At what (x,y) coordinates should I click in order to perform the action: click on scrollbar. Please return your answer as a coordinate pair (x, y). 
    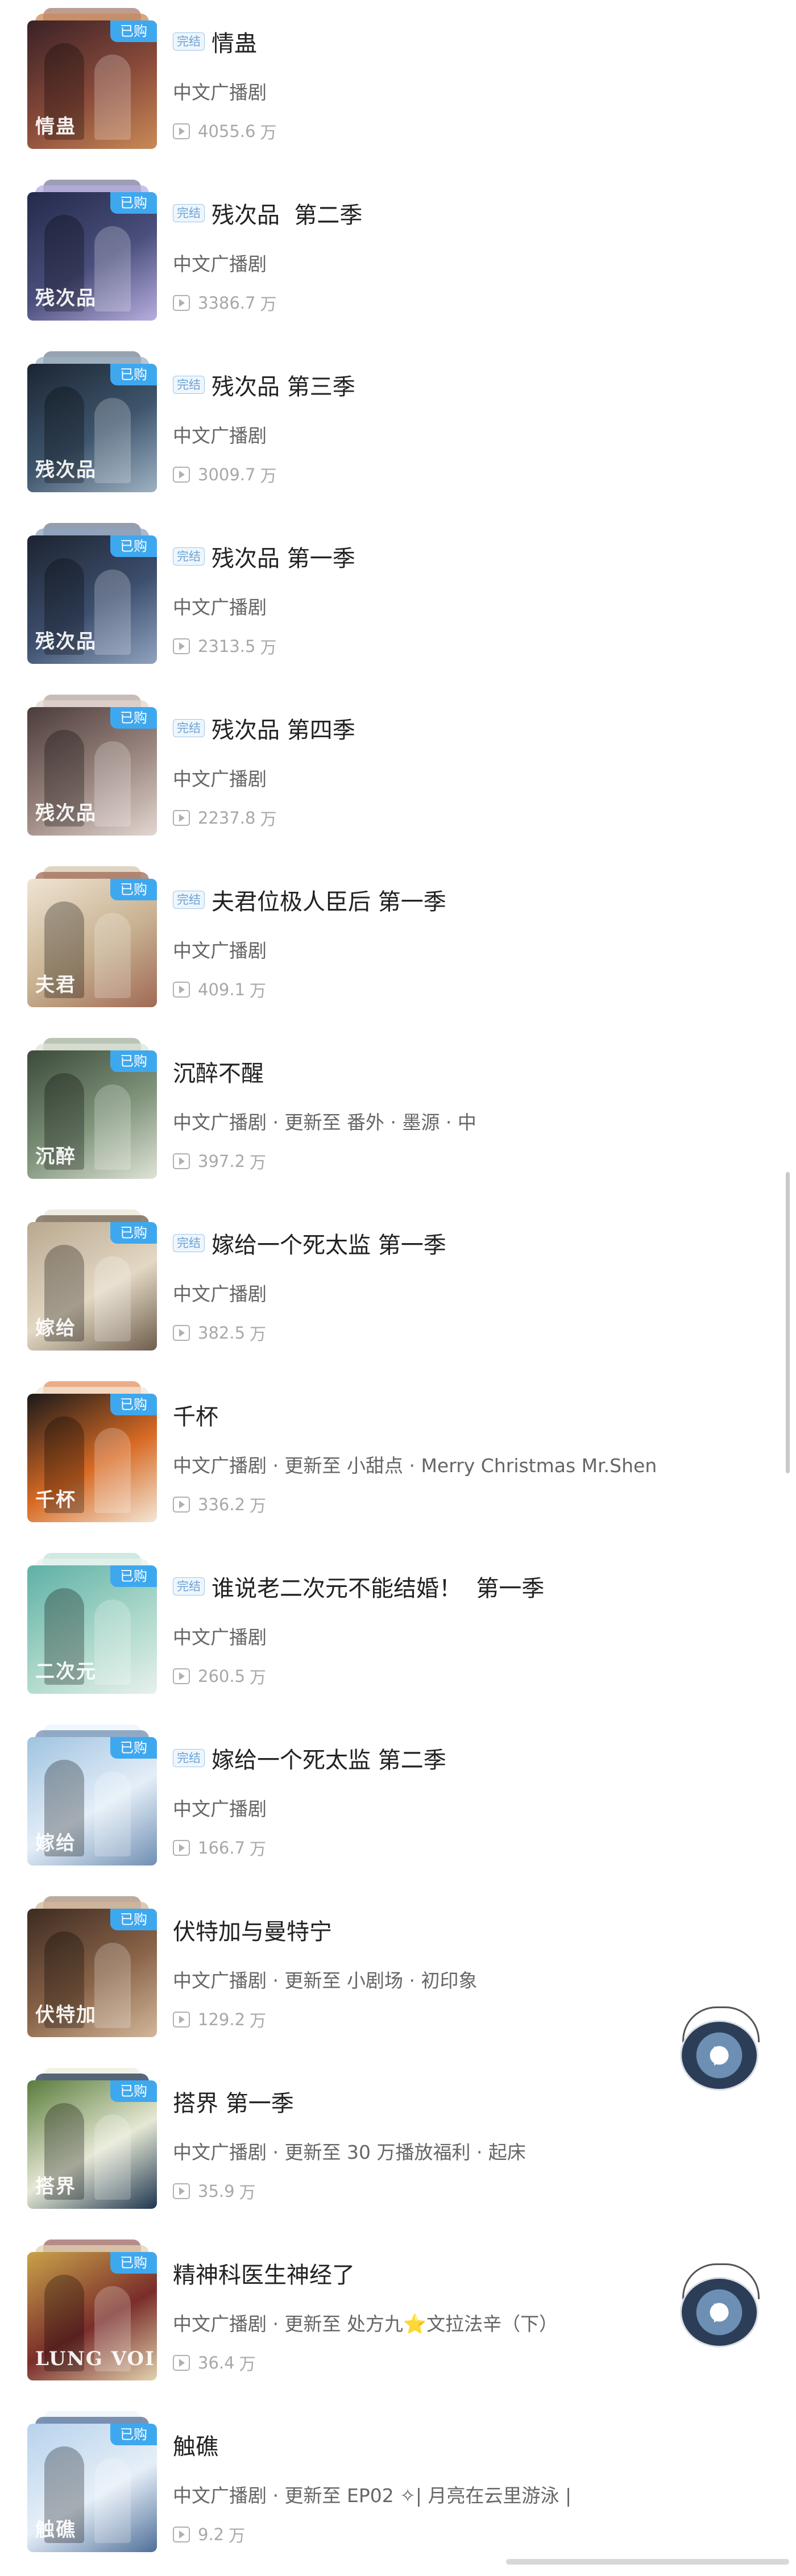
    Looking at the image, I should click on (788, 1322).